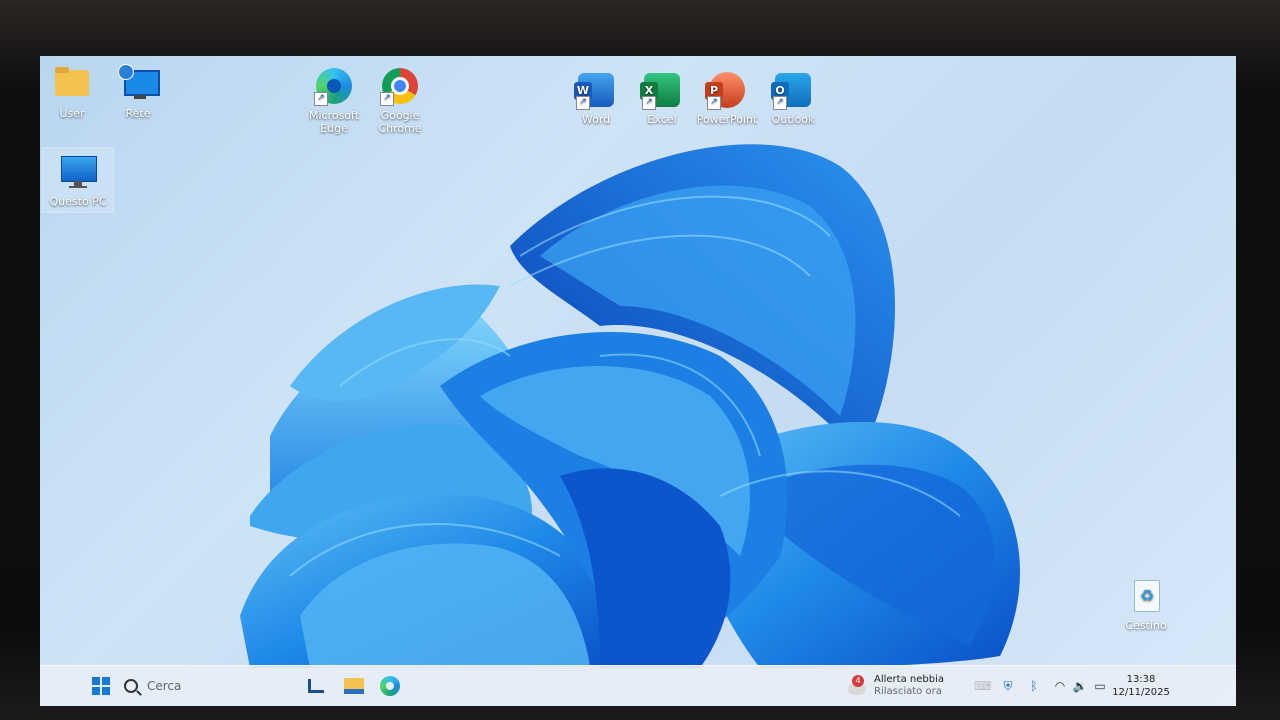 The image size is (1280, 720). Describe the element at coordinates (78, 201) in the screenshot. I see `desktop-icon-label: Questo PC` at that location.